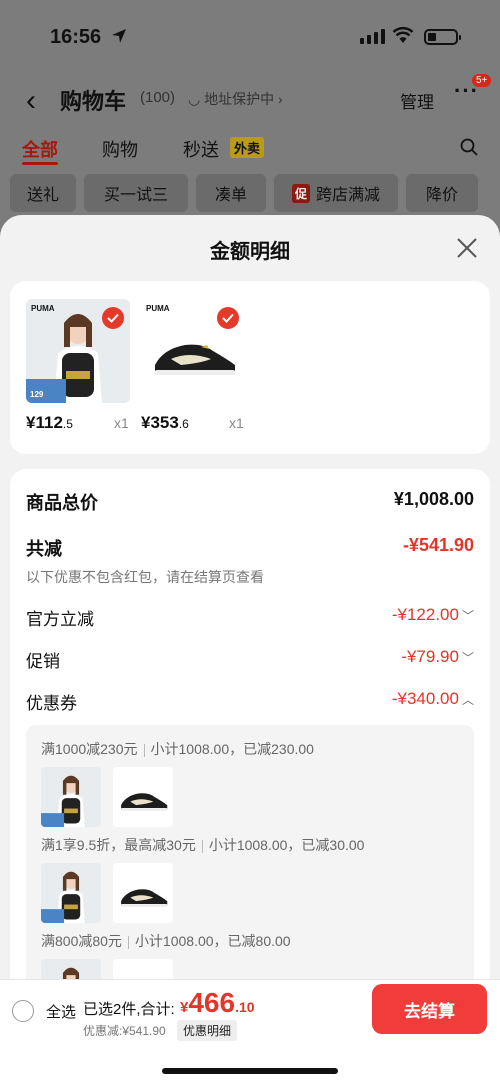 Image resolution: width=500 pixels, height=1083 pixels. I want to click on total-price-row: 商品总价 ¥1,008.00, so click(250, 503).